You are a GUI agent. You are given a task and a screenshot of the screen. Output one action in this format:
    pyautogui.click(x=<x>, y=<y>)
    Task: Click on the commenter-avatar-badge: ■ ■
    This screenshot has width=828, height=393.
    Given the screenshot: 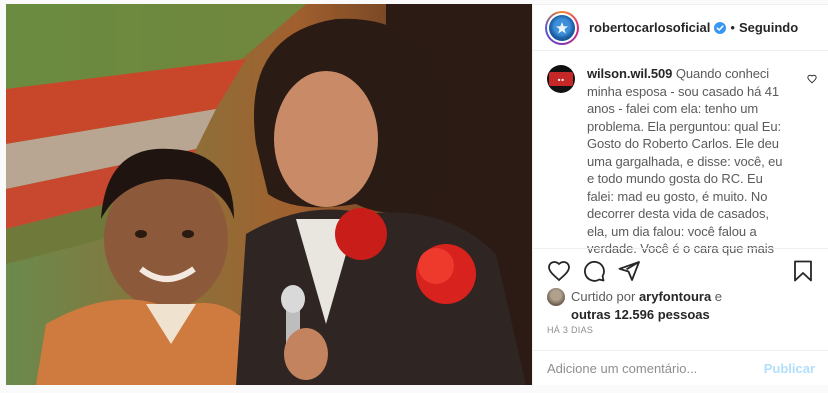 What is the action you would take?
    pyautogui.click(x=561, y=79)
    